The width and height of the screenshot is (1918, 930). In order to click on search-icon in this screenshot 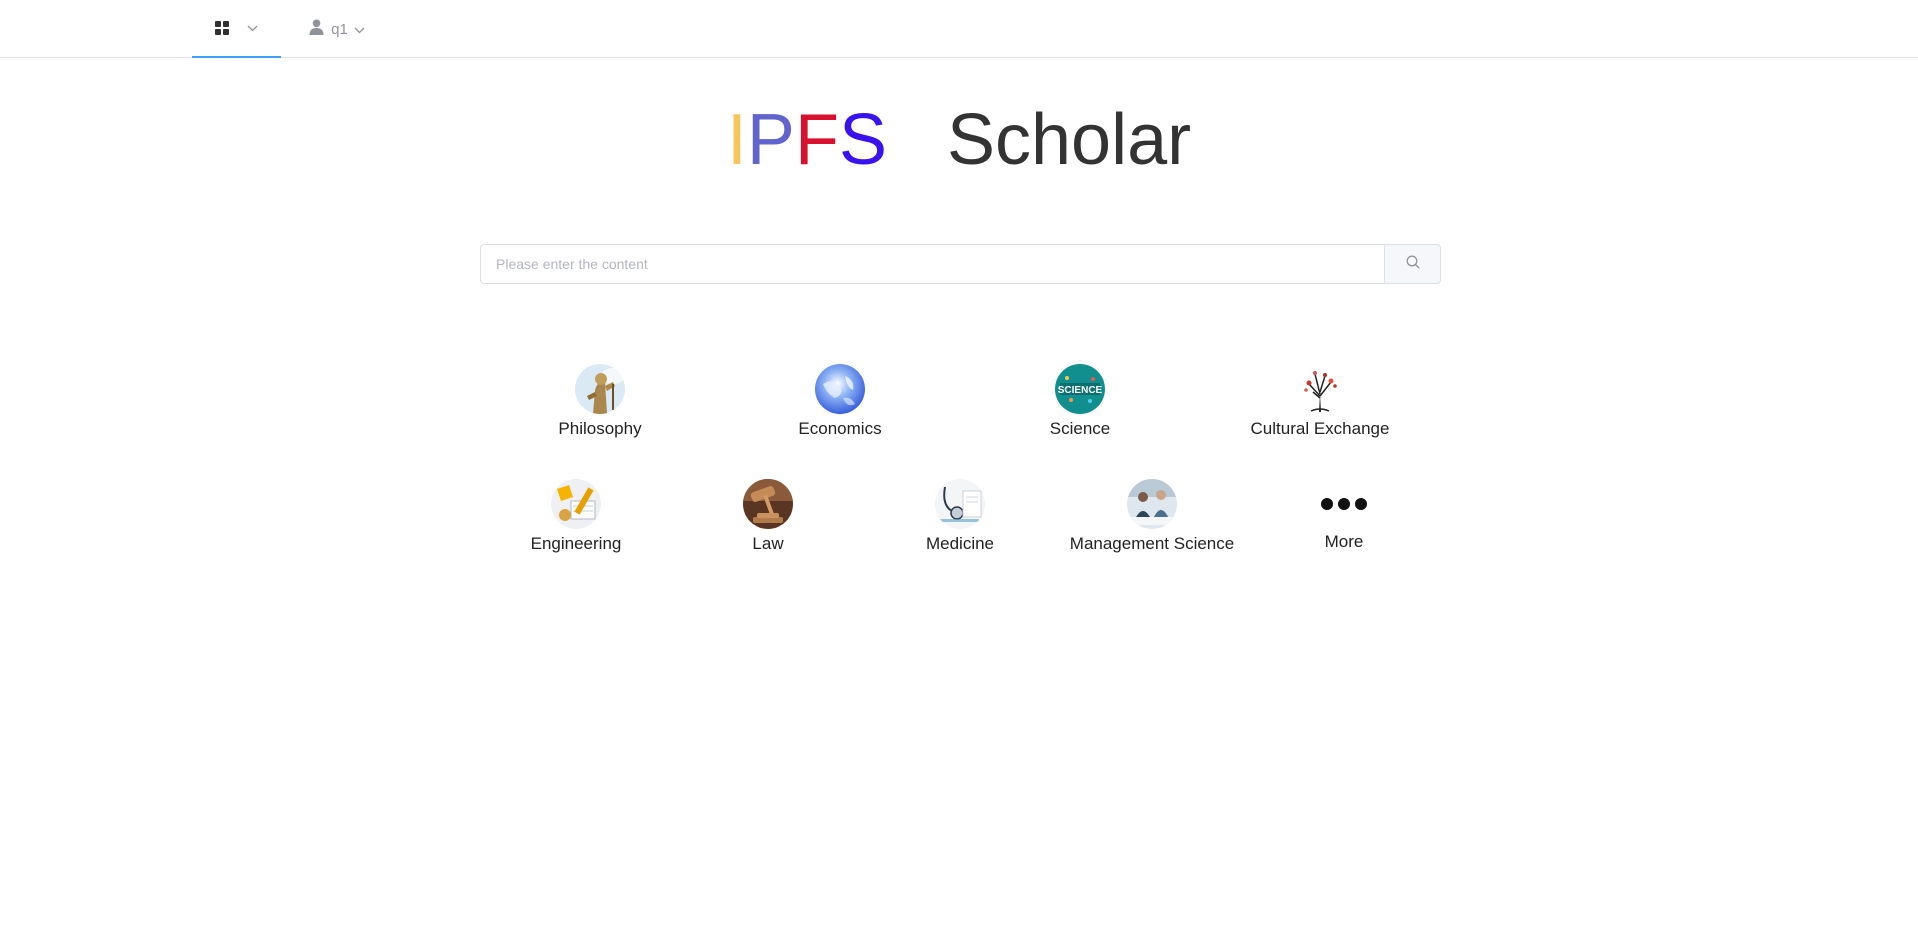, I will do `click(1413, 264)`.